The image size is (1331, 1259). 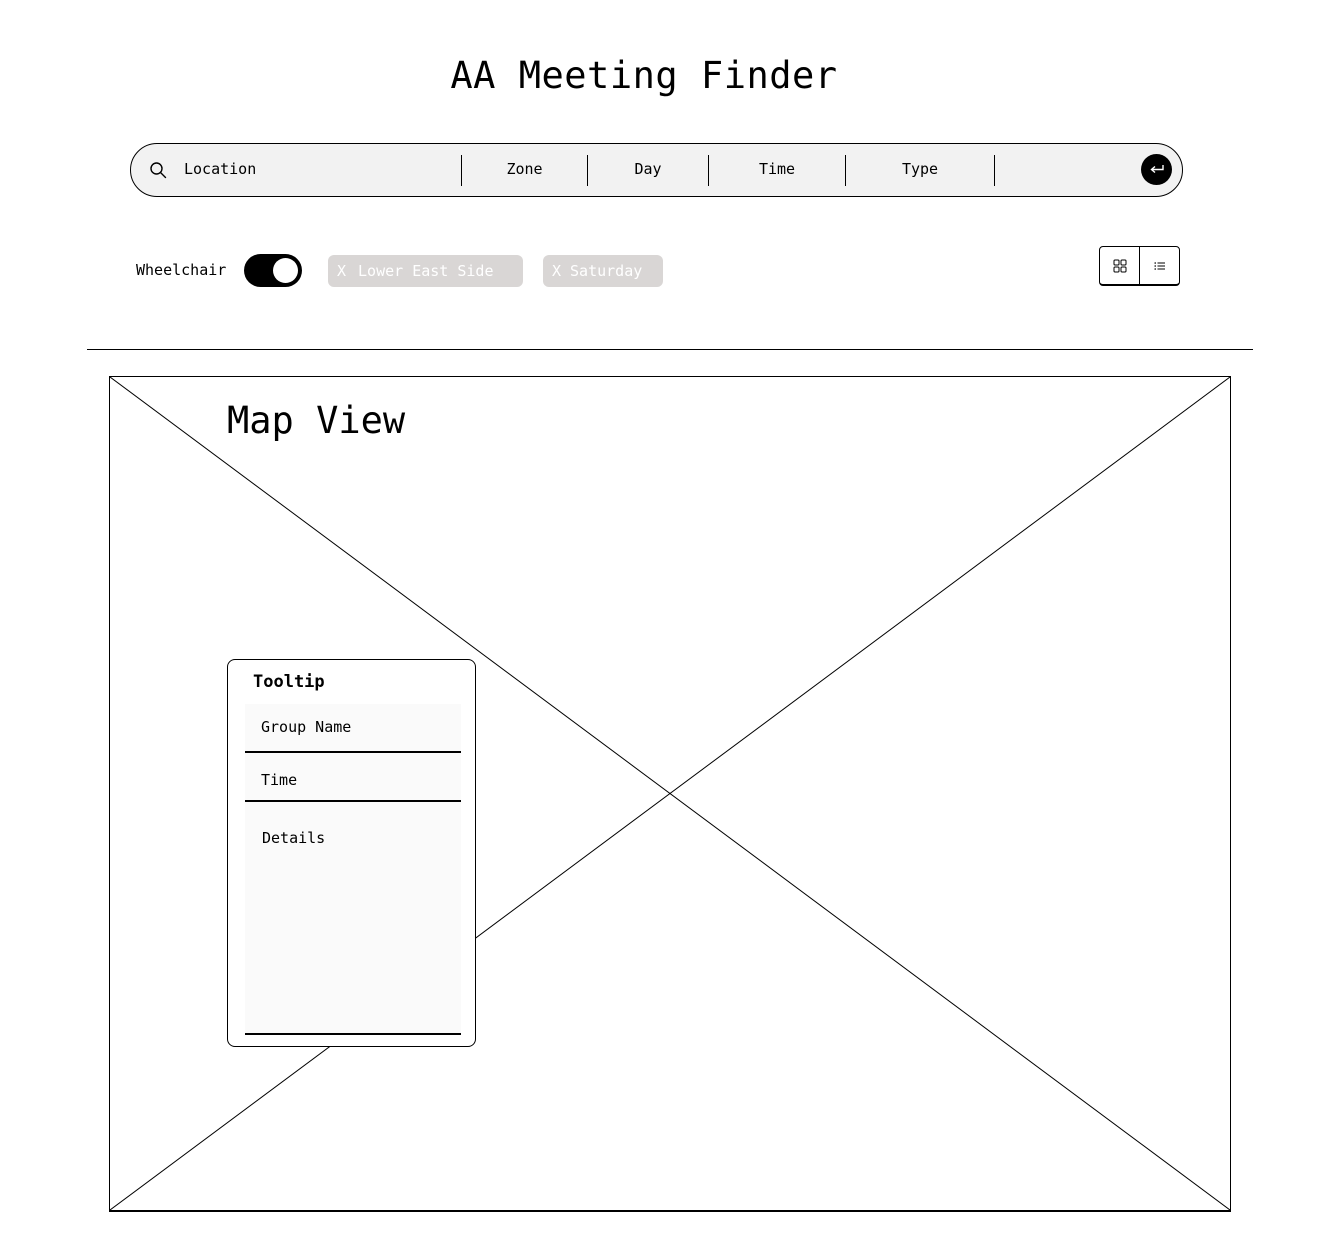 I want to click on enter-icon, so click(x=1156, y=168).